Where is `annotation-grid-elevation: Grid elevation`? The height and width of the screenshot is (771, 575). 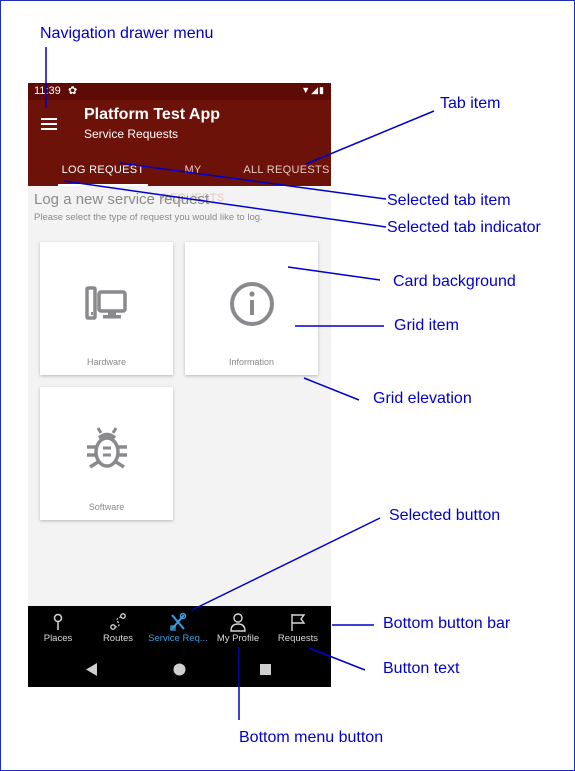
annotation-grid-elevation: Grid elevation is located at coordinates (422, 398).